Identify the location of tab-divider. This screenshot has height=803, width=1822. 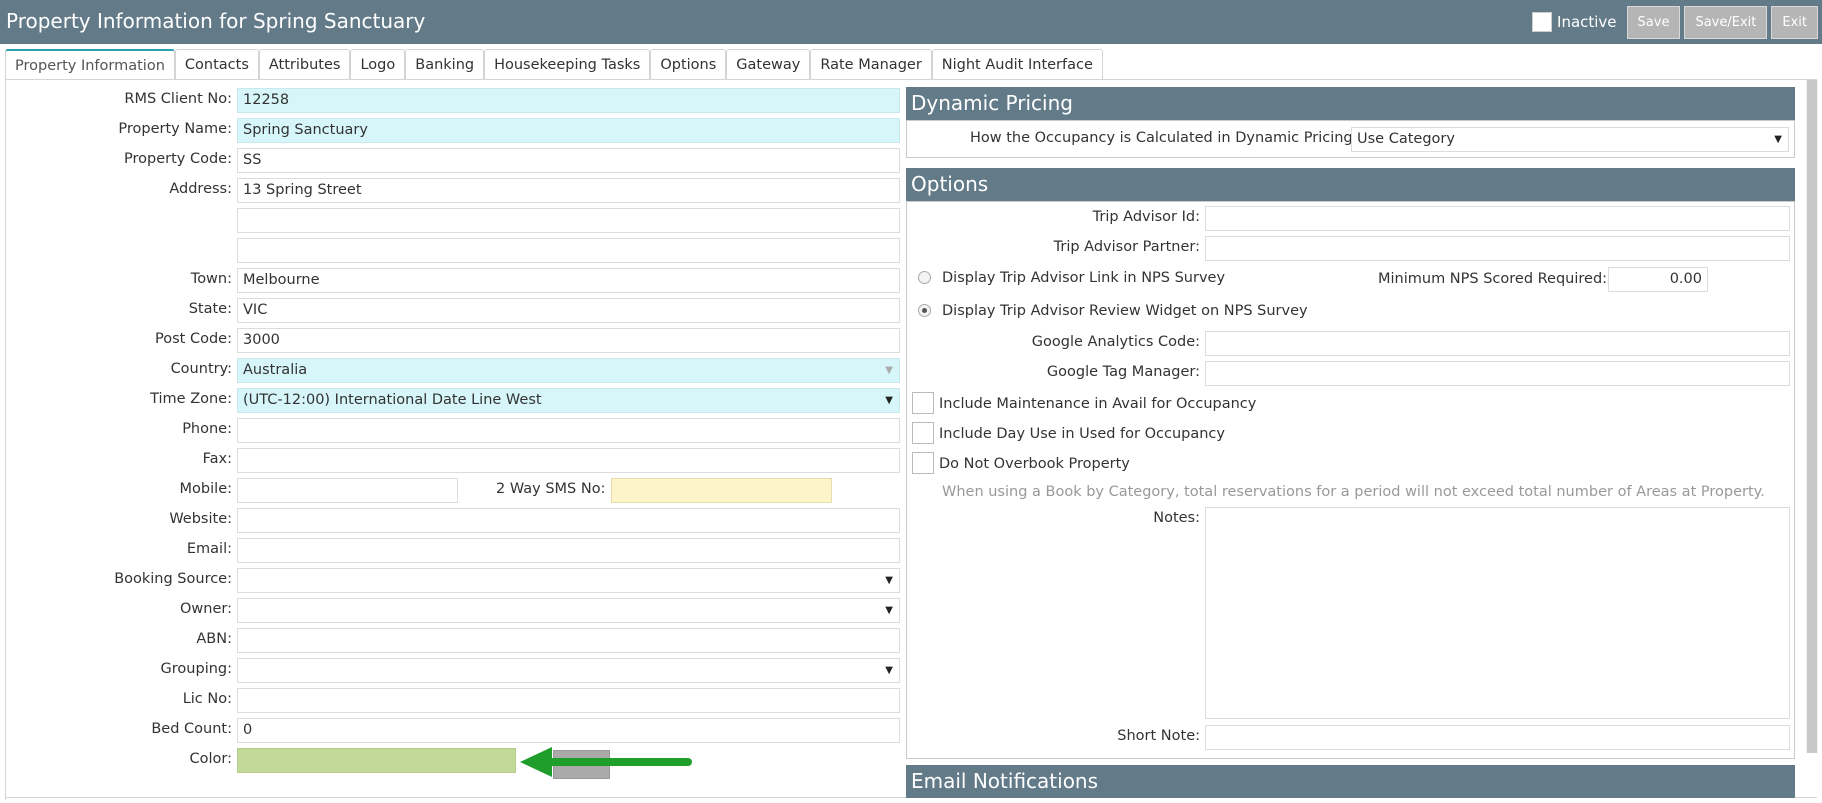
(911, 79).